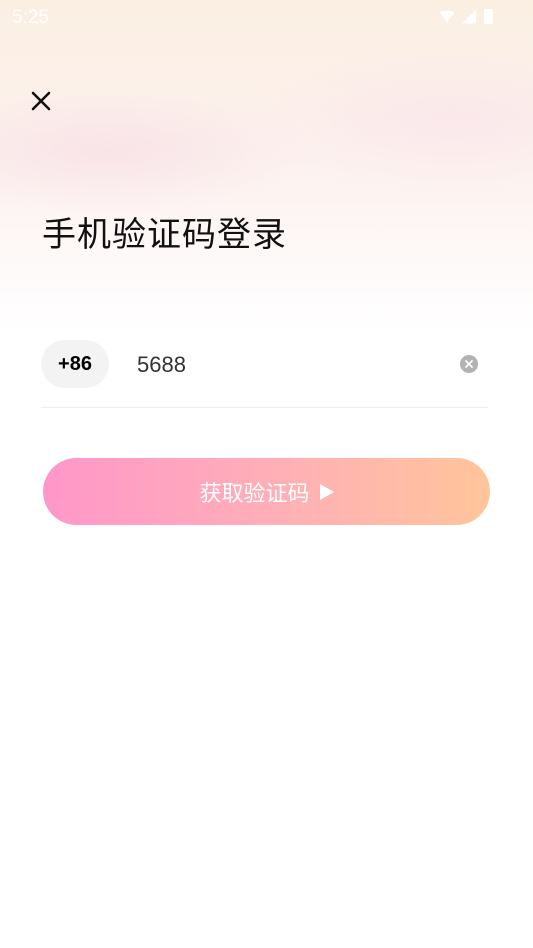  What do you see at coordinates (326, 491) in the screenshot?
I see `play-icon` at bounding box center [326, 491].